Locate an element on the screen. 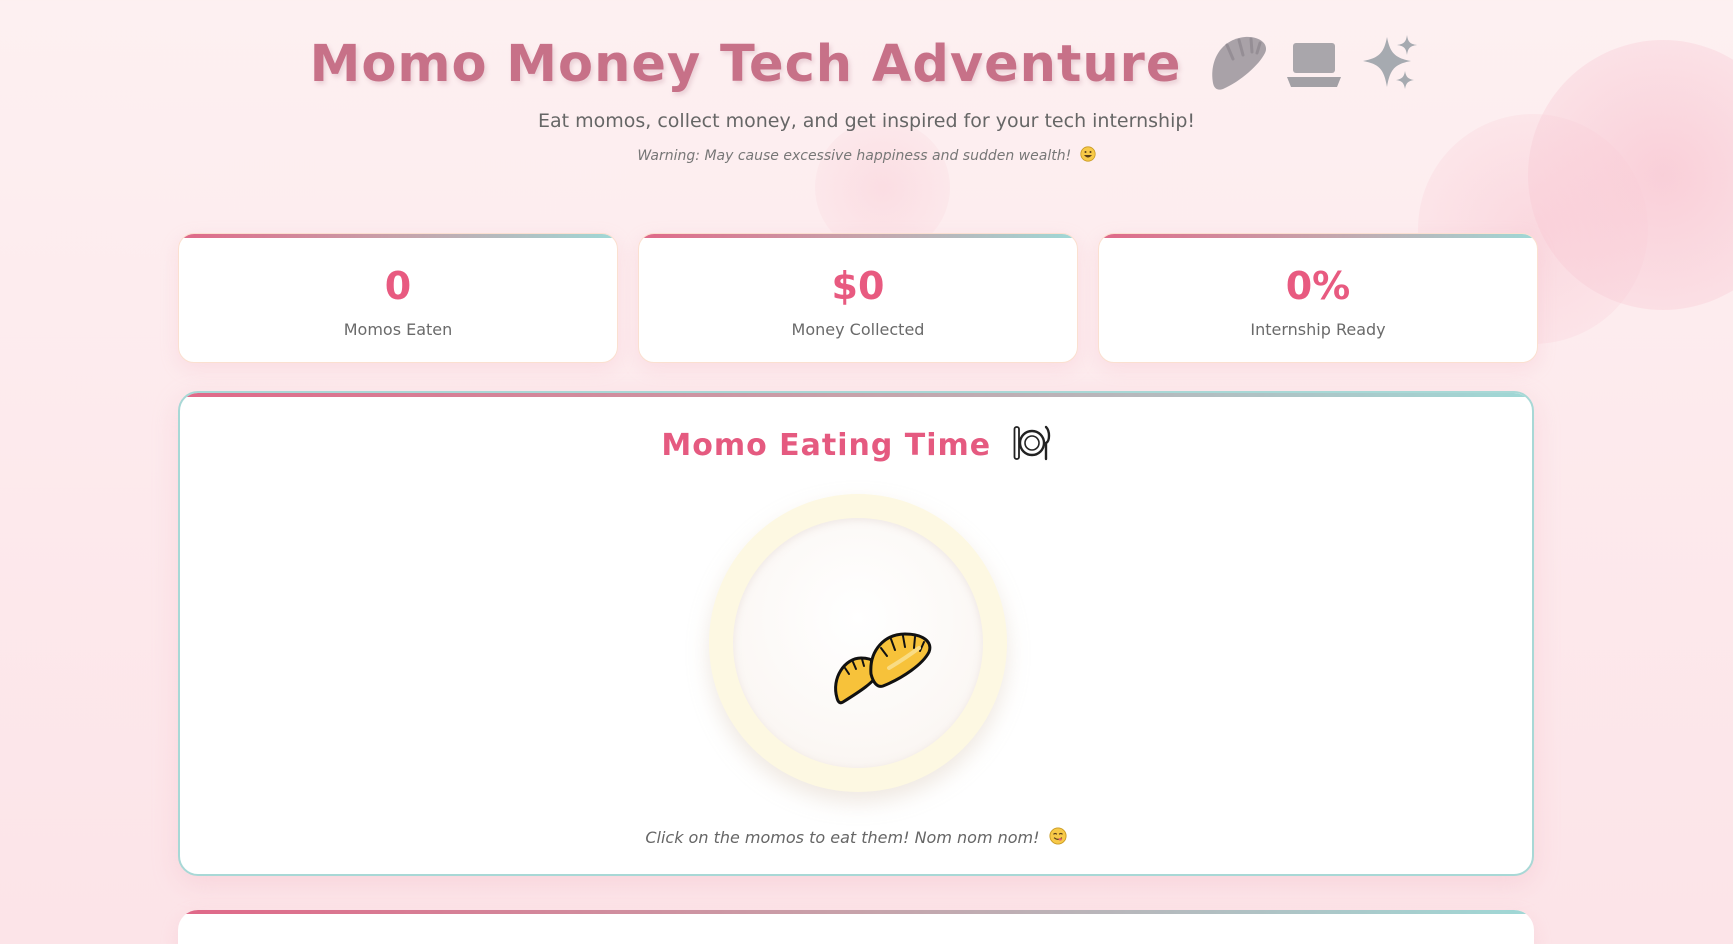 Image resolution: width=1733 pixels, height=944 pixels. momo-plate is located at coordinates (858, 643).